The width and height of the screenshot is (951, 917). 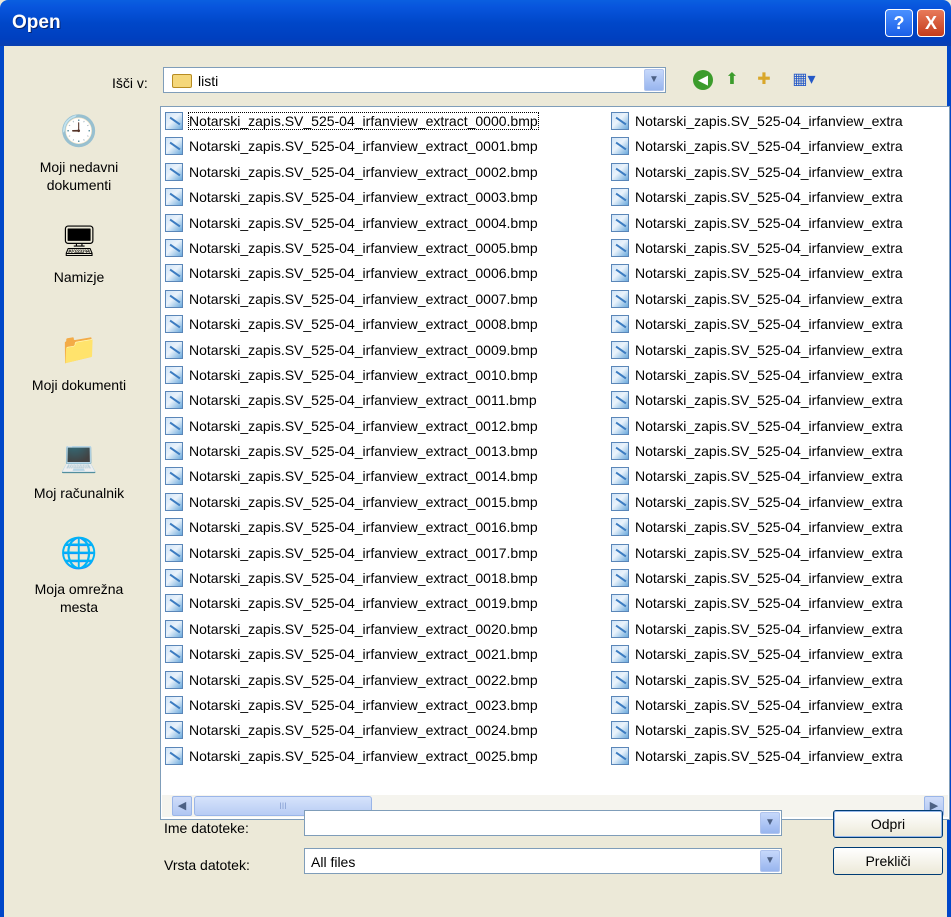 I want to click on filetype-select: All files ▼, so click(x=543, y=861).